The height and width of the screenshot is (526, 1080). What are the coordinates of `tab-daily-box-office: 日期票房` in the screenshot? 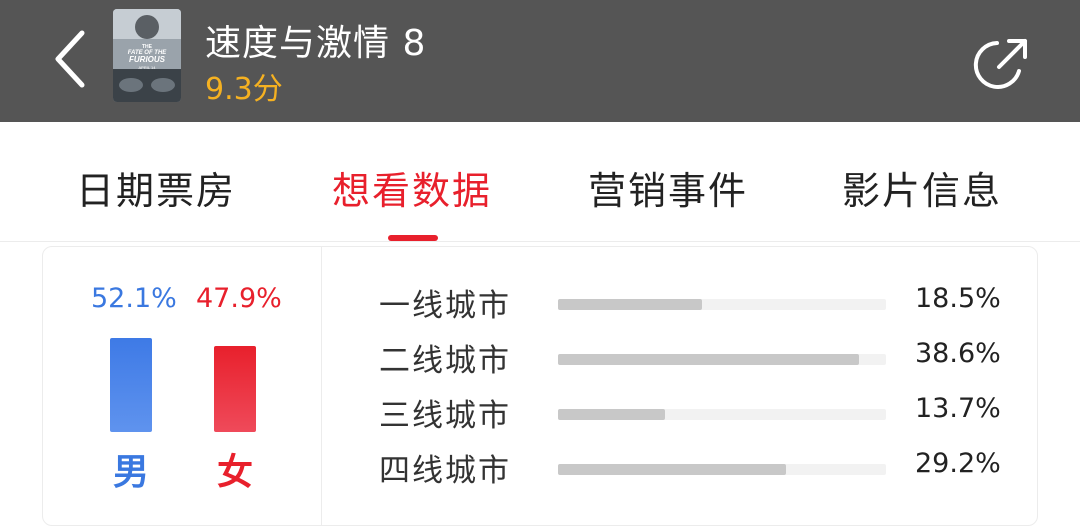 It's located at (156, 187).